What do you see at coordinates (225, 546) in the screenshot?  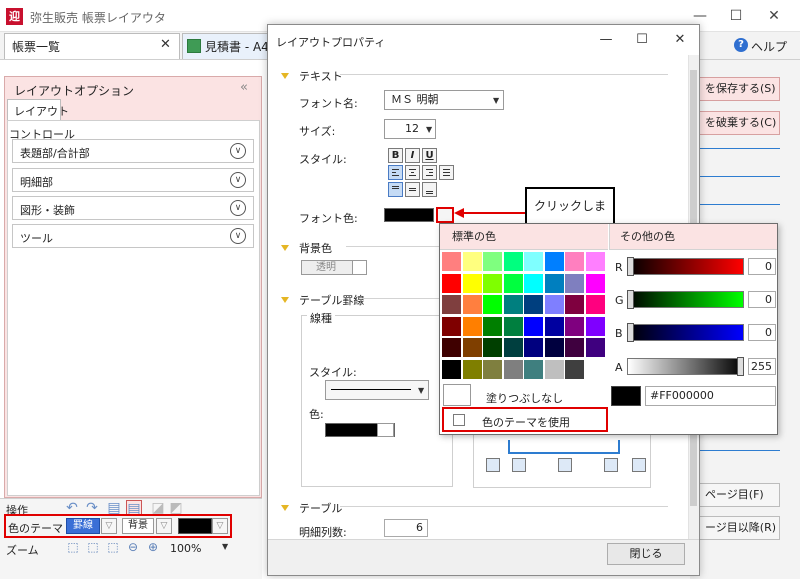 I see `zoom-dropdown-icon: ▼` at bounding box center [225, 546].